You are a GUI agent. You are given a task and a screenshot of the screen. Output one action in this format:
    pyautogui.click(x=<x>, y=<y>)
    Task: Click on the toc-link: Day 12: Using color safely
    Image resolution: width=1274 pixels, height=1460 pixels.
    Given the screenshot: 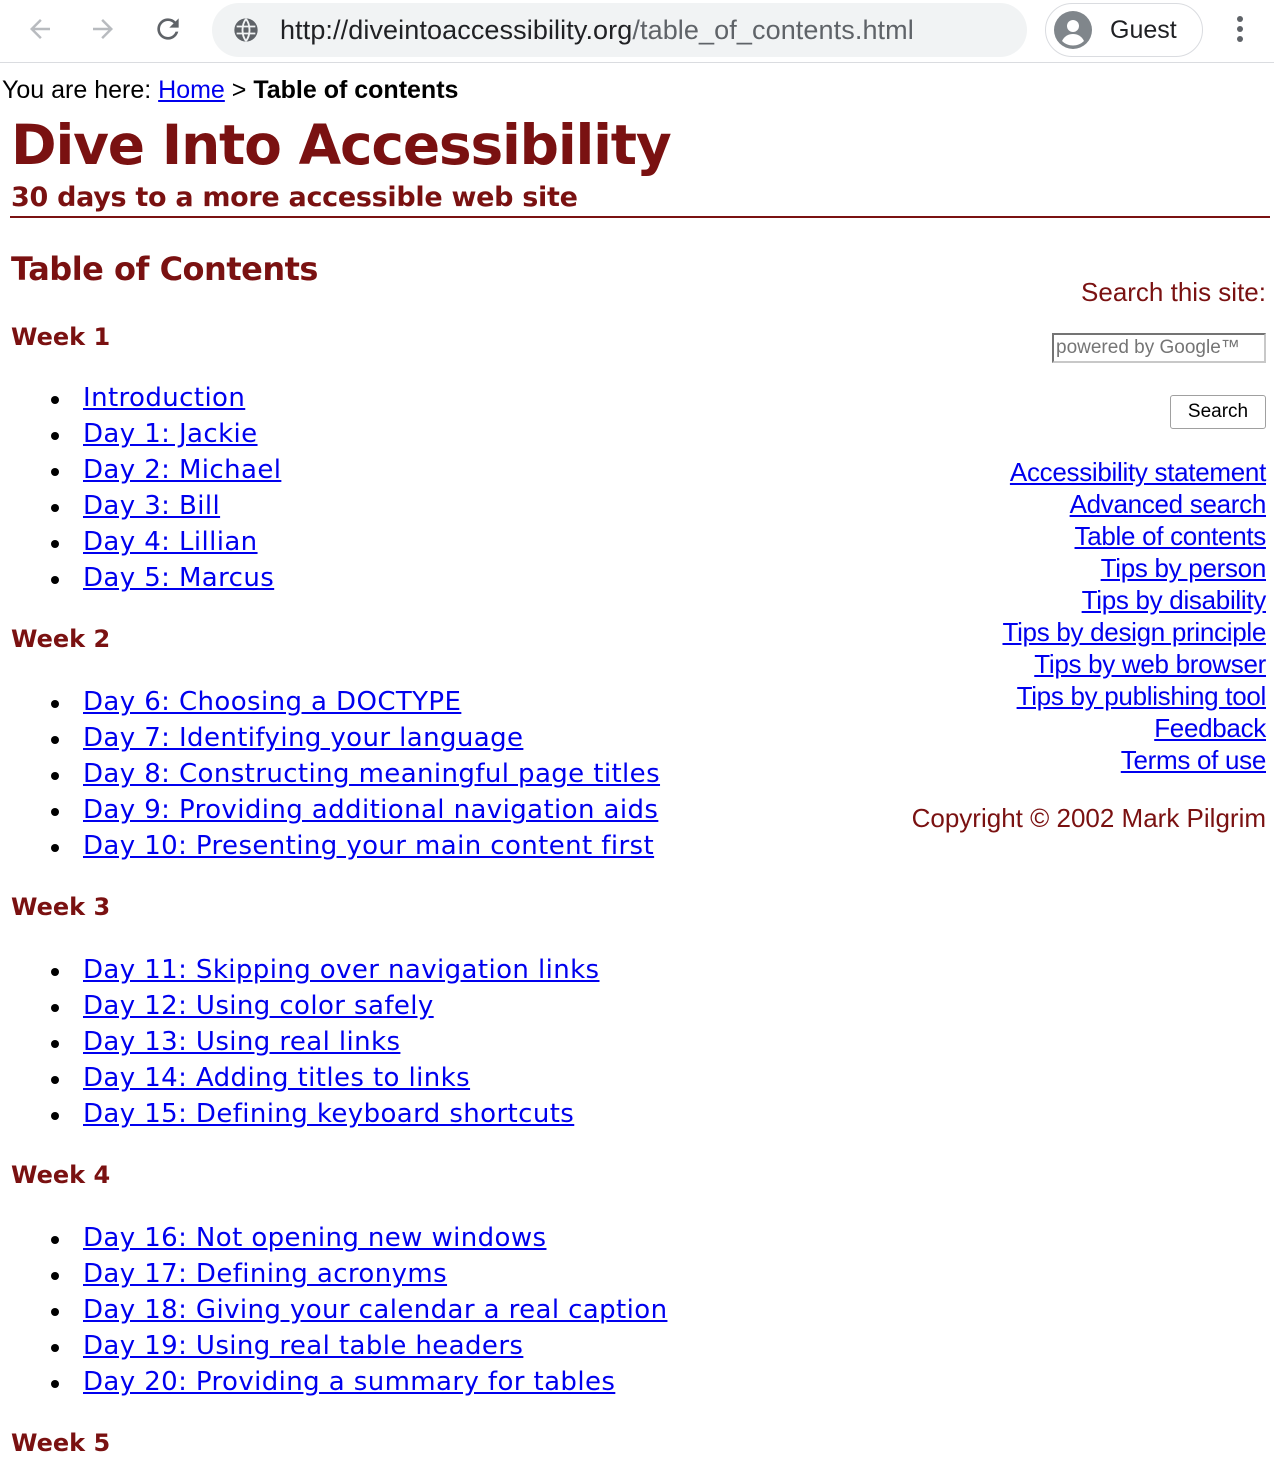 What is the action you would take?
    pyautogui.click(x=258, y=1006)
    